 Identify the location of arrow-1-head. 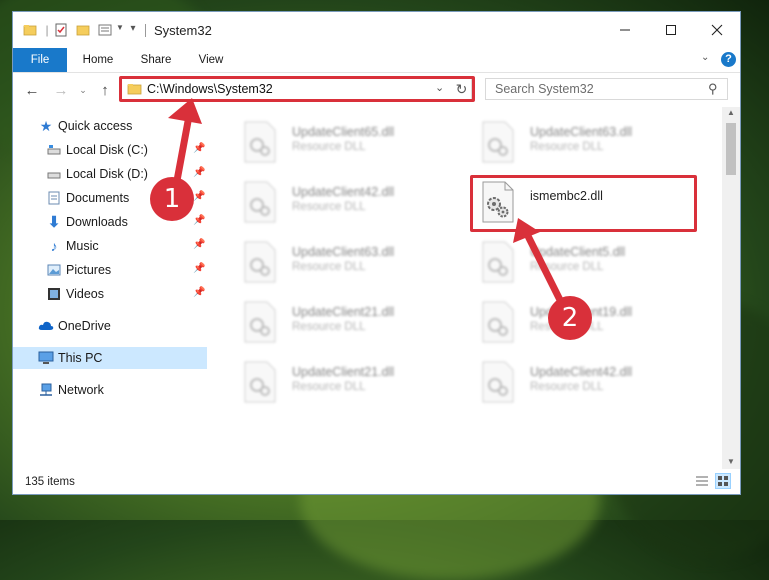
(185, 111).